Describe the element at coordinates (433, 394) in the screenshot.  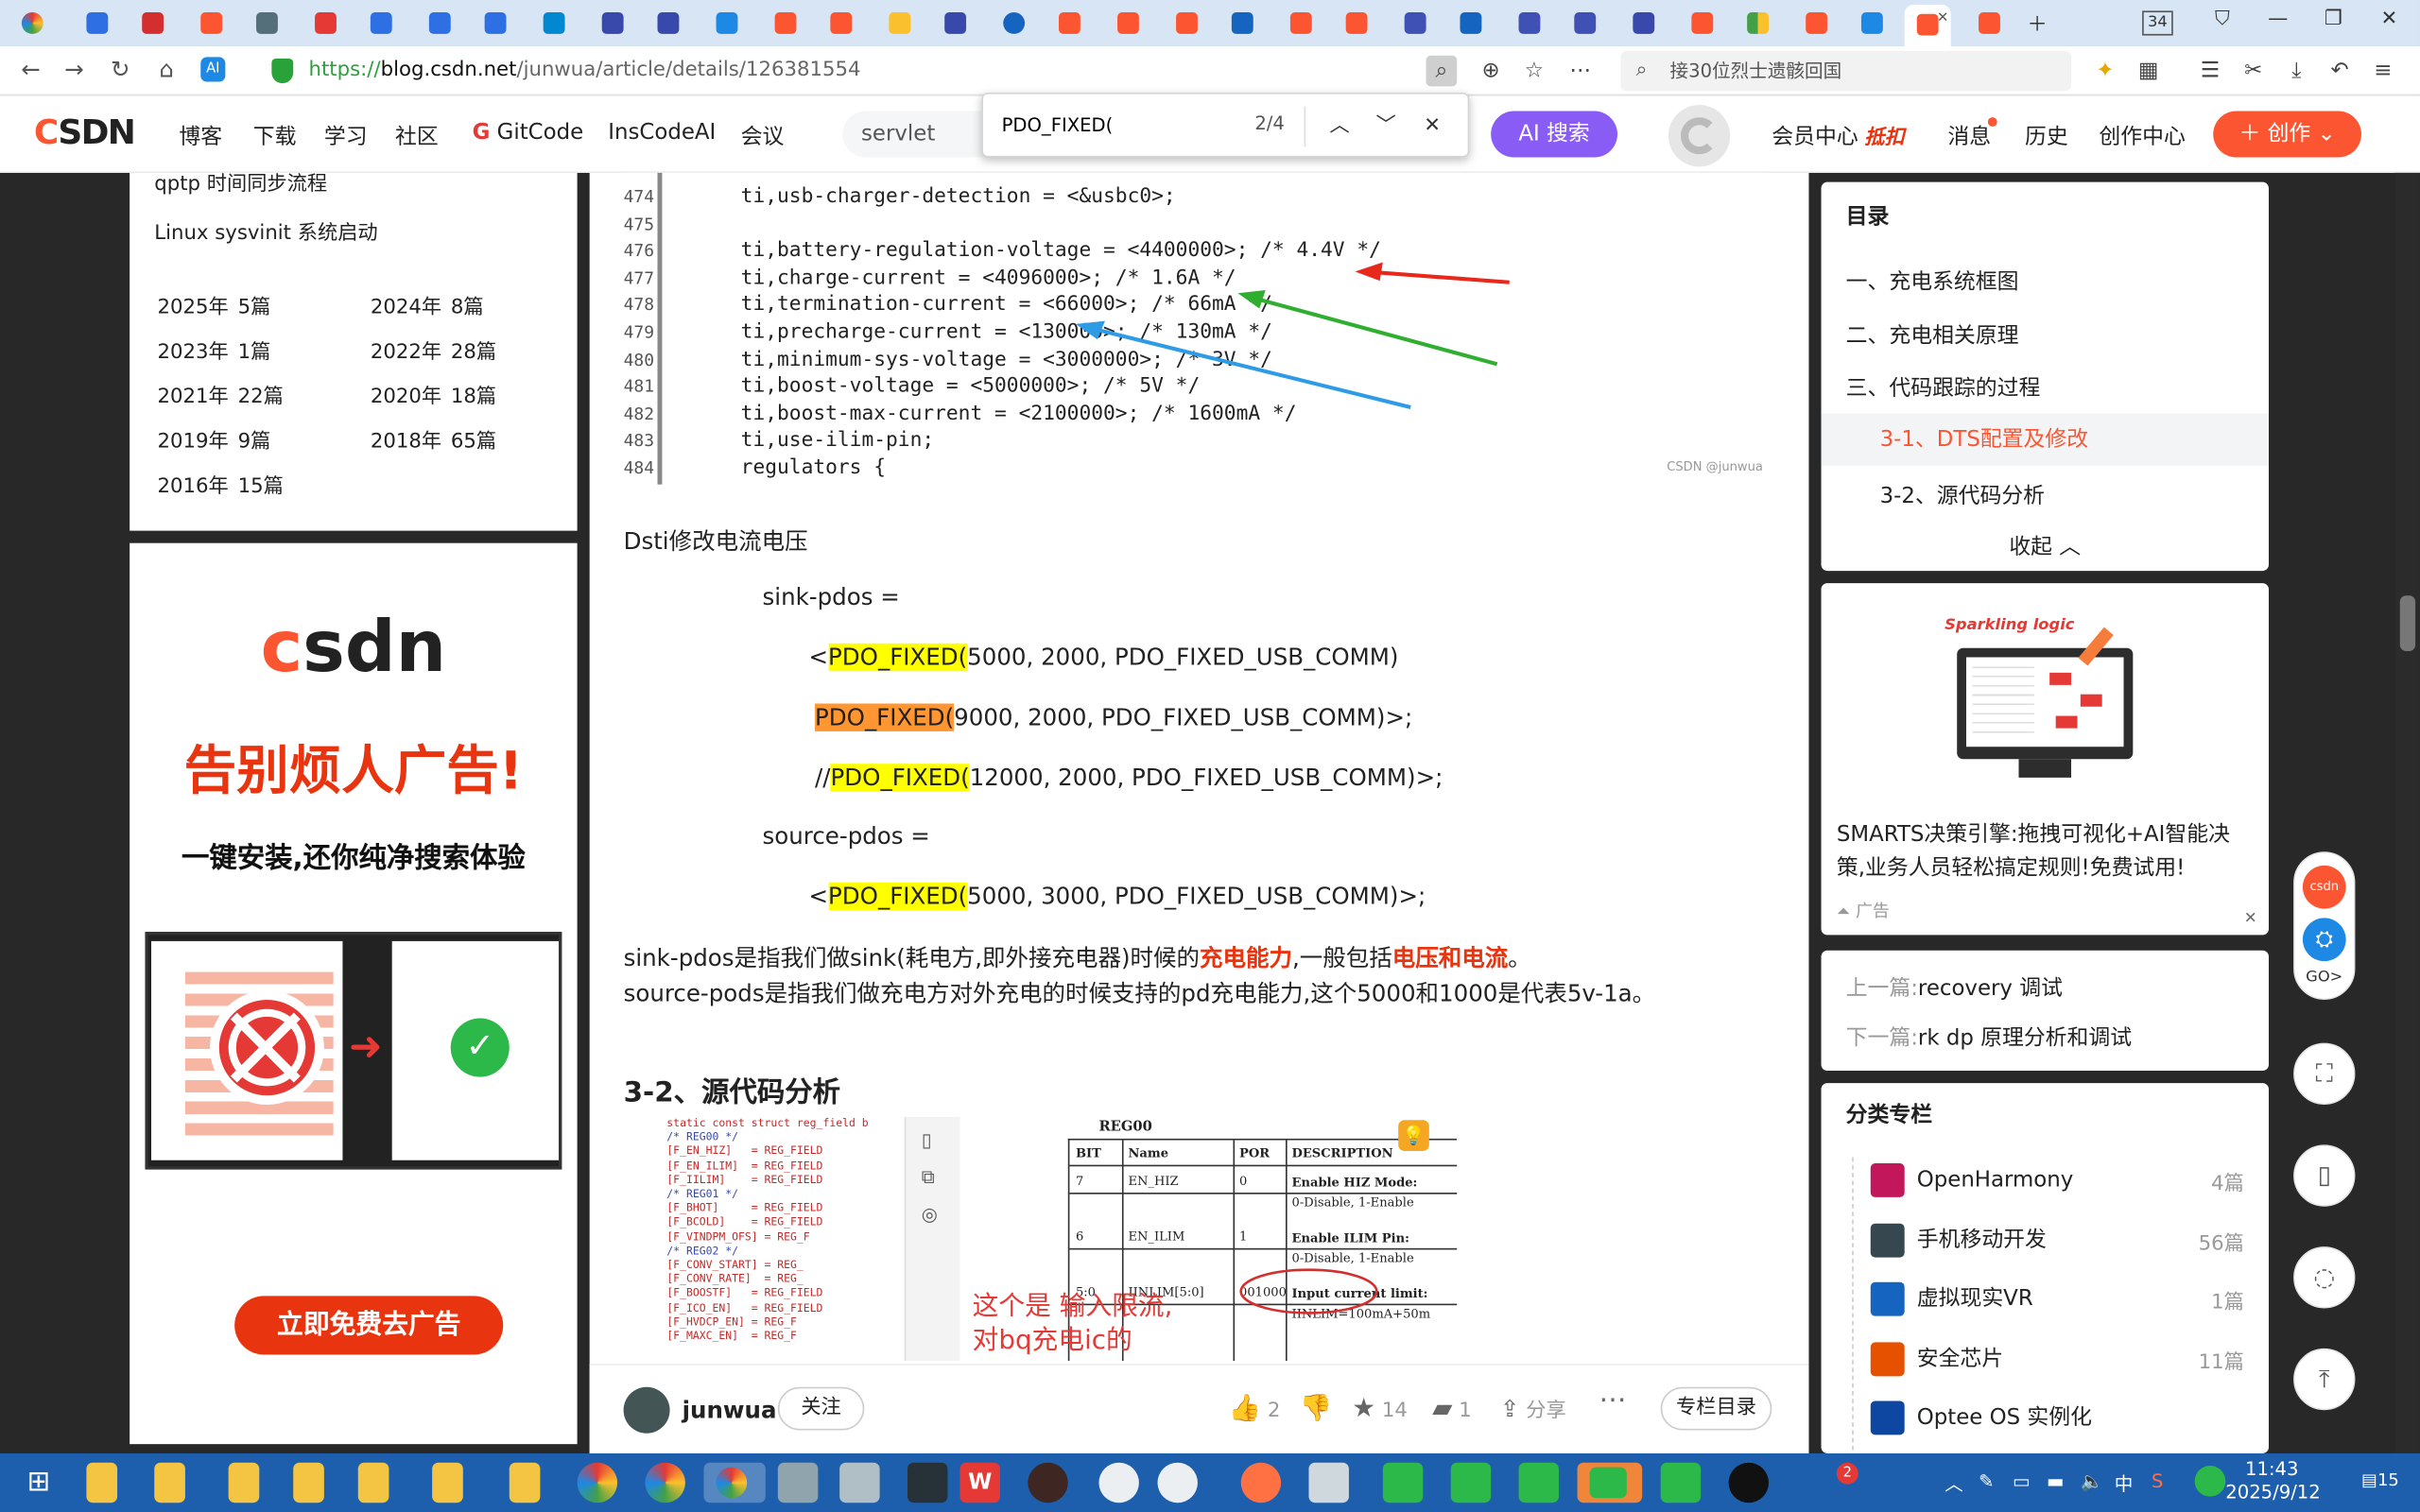
I see `archive-year-link: 2020年 18篇` at that location.